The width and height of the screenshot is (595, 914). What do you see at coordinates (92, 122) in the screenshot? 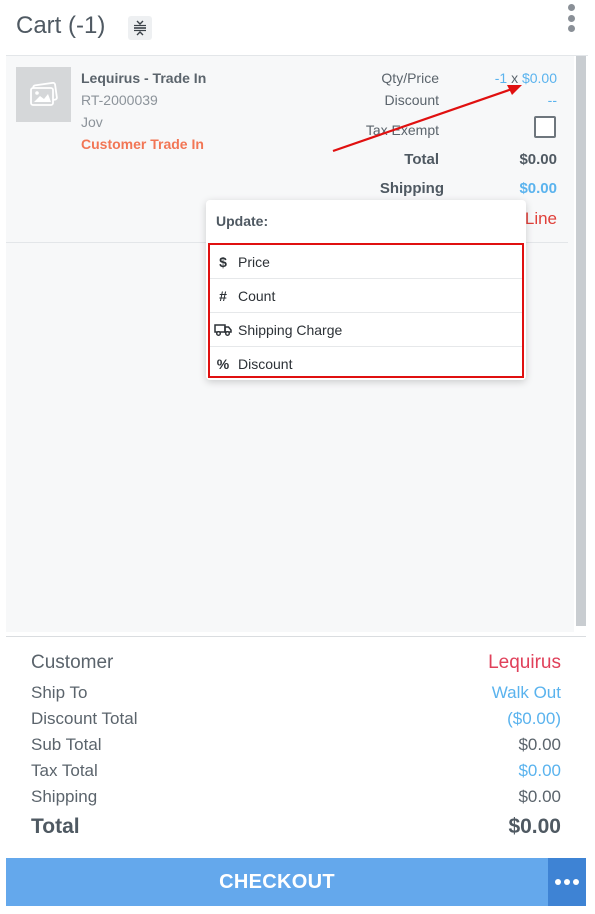
I see `item-owner: Jov` at bounding box center [92, 122].